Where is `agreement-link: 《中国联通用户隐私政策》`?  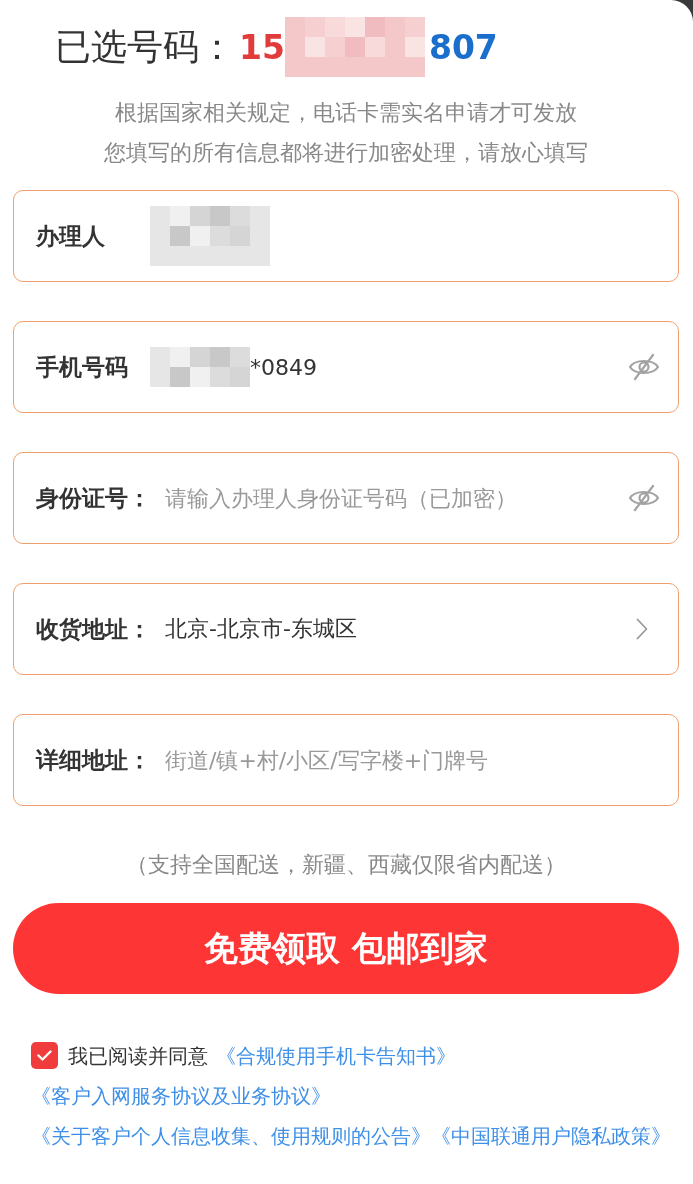 agreement-link: 《中国联通用户隐私政策》 is located at coordinates (551, 1136).